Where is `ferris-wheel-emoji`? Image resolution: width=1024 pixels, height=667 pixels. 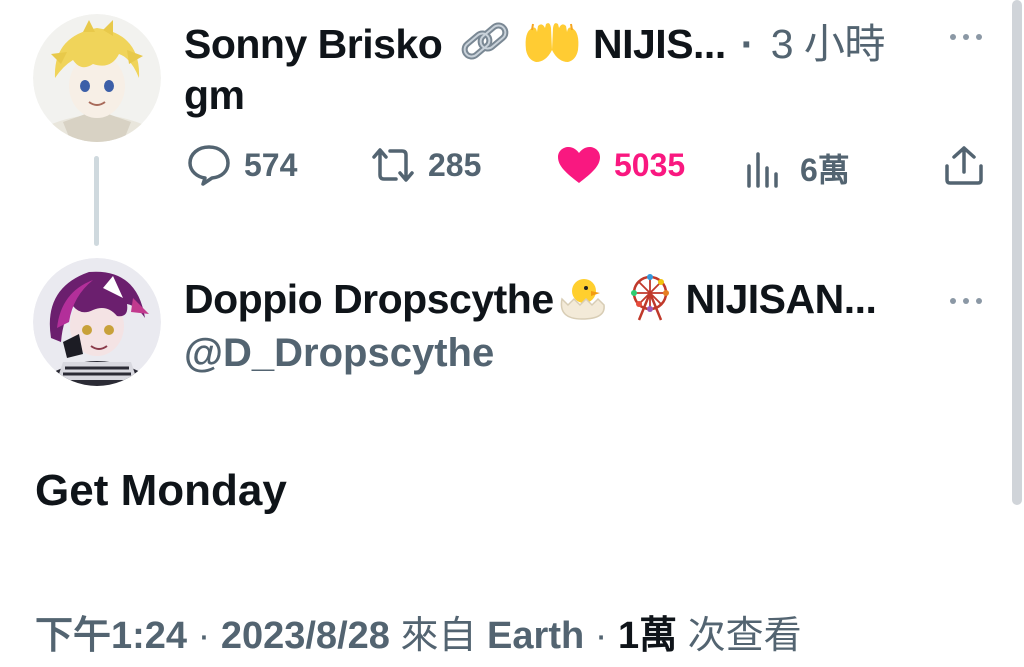 ferris-wheel-emoji is located at coordinates (650, 302).